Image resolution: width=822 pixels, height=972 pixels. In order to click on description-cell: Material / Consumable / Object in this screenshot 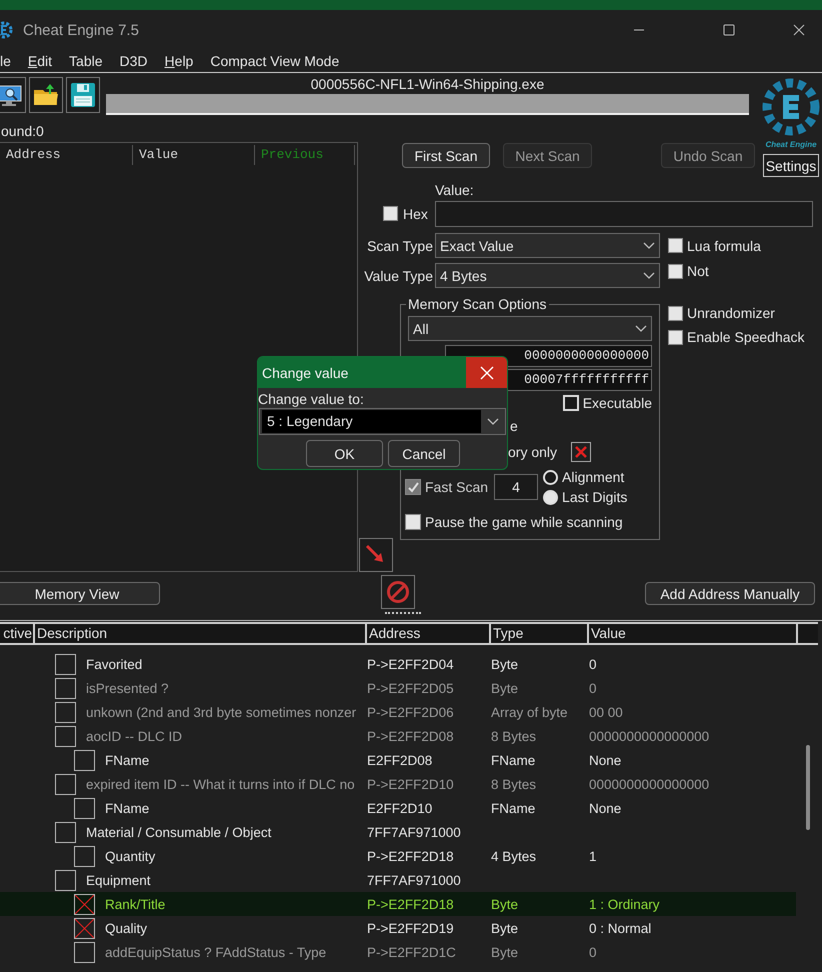, I will do `click(179, 832)`.